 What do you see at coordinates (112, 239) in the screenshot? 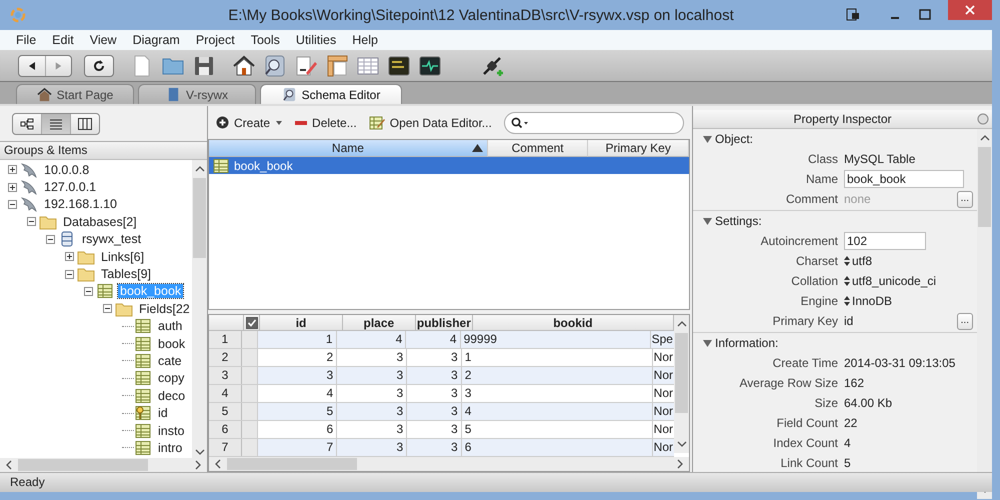
I see `tree-item: rsywx_test` at bounding box center [112, 239].